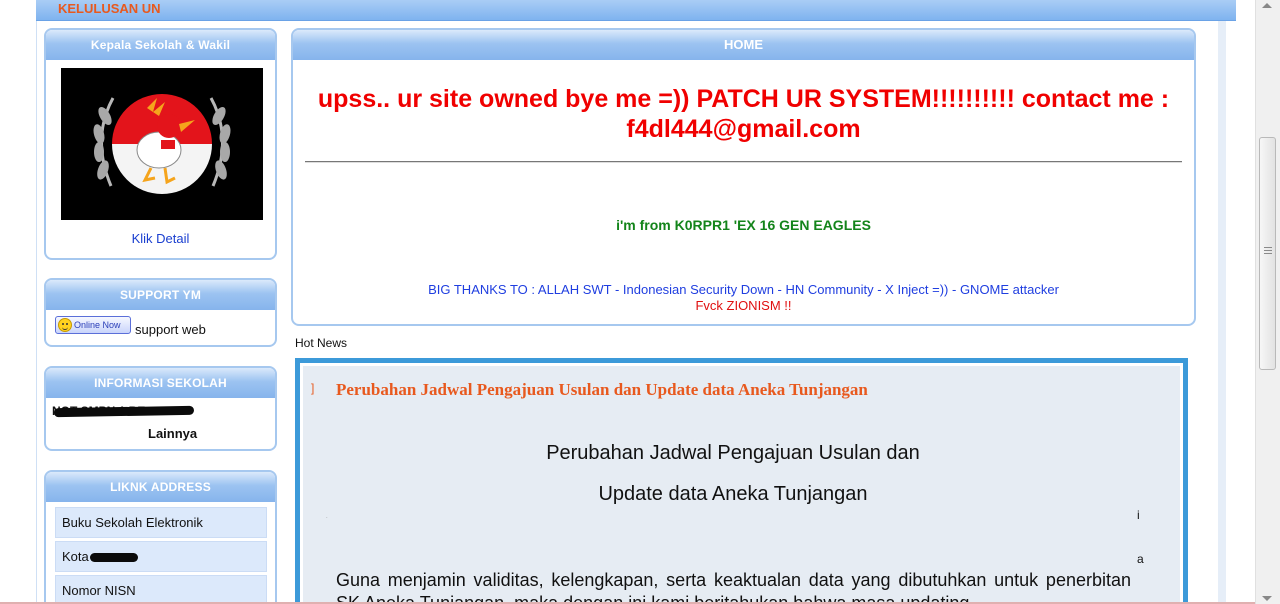  What do you see at coordinates (743, 162) in the screenshot?
I see `horizontal-divider` at bounding box center [743, 162].